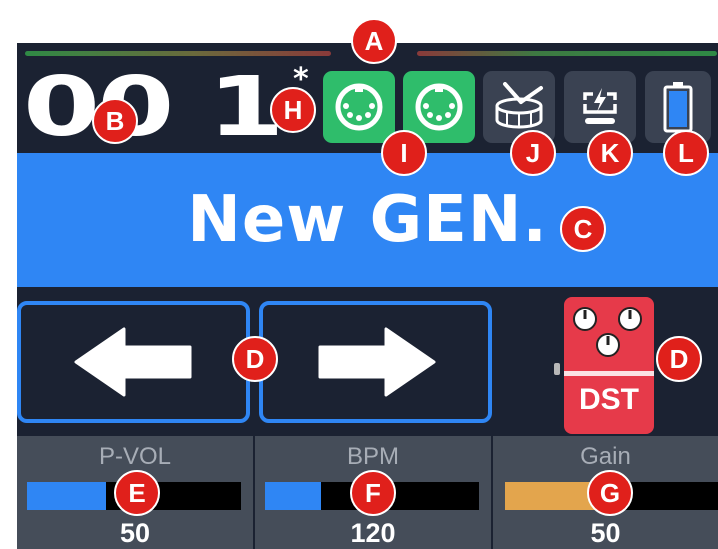  What do you see at coordinates (609, 399) in the screenshot?
I see `effect-label: DST` at bounding box center [609, 399].